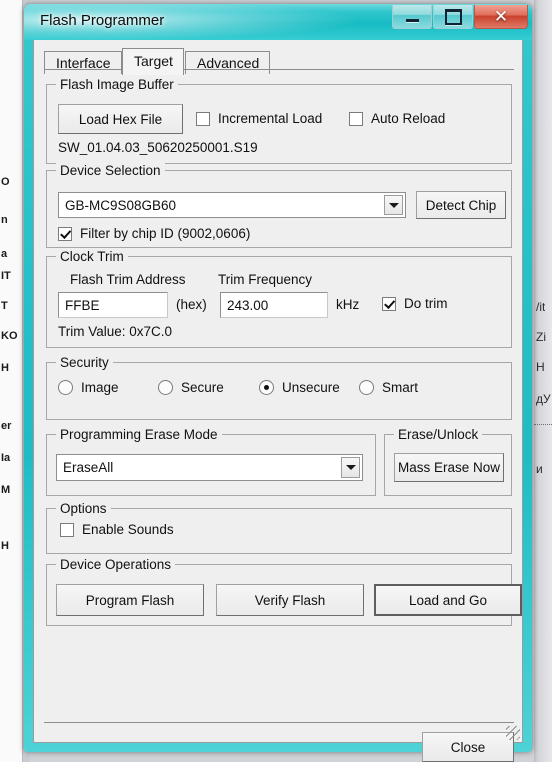  I want to click on trim-frequency-label: Trim Frequency, so click(265, 279).